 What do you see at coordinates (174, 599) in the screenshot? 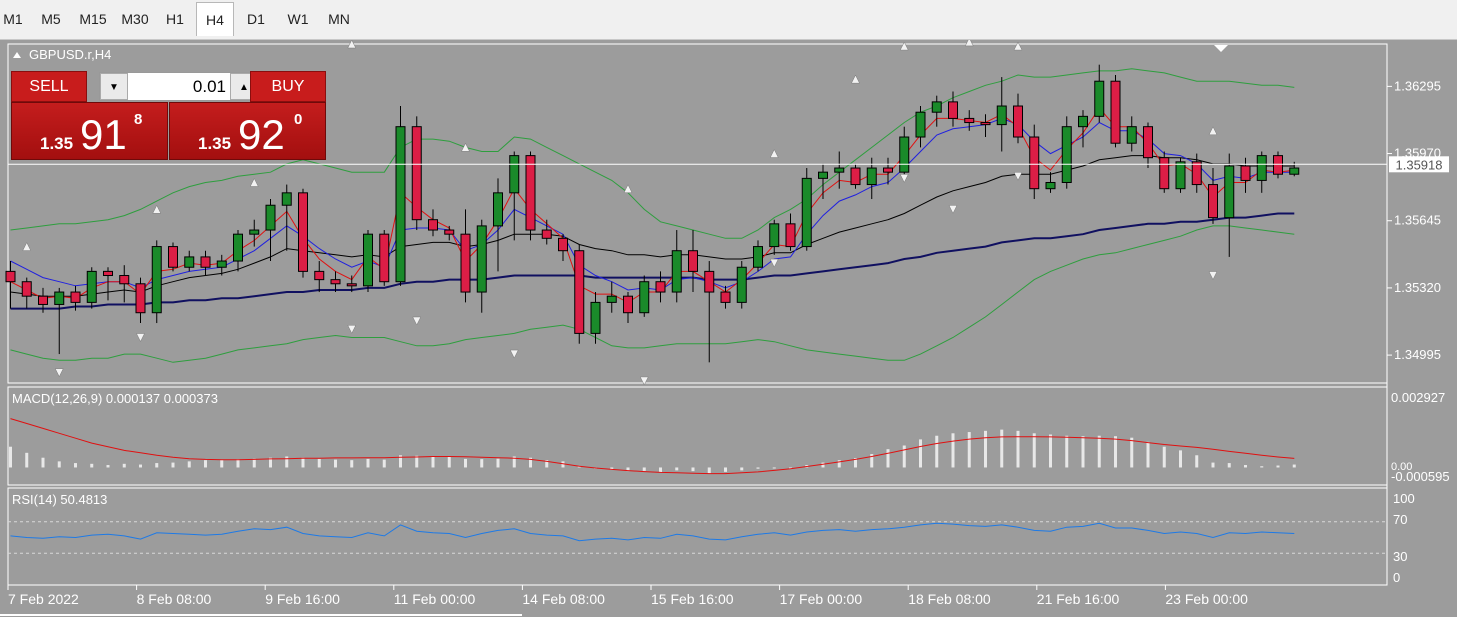
I see `time-label: 8 Feb 08:00` at bounding box center [174, 599].